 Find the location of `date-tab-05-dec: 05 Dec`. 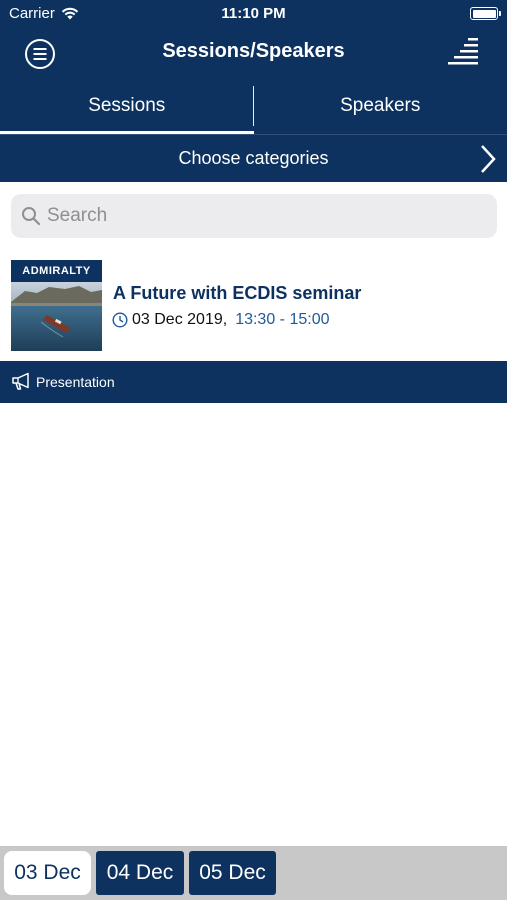

date-tab-05-dec: 05 Dec is located at coordinates (232, 873).